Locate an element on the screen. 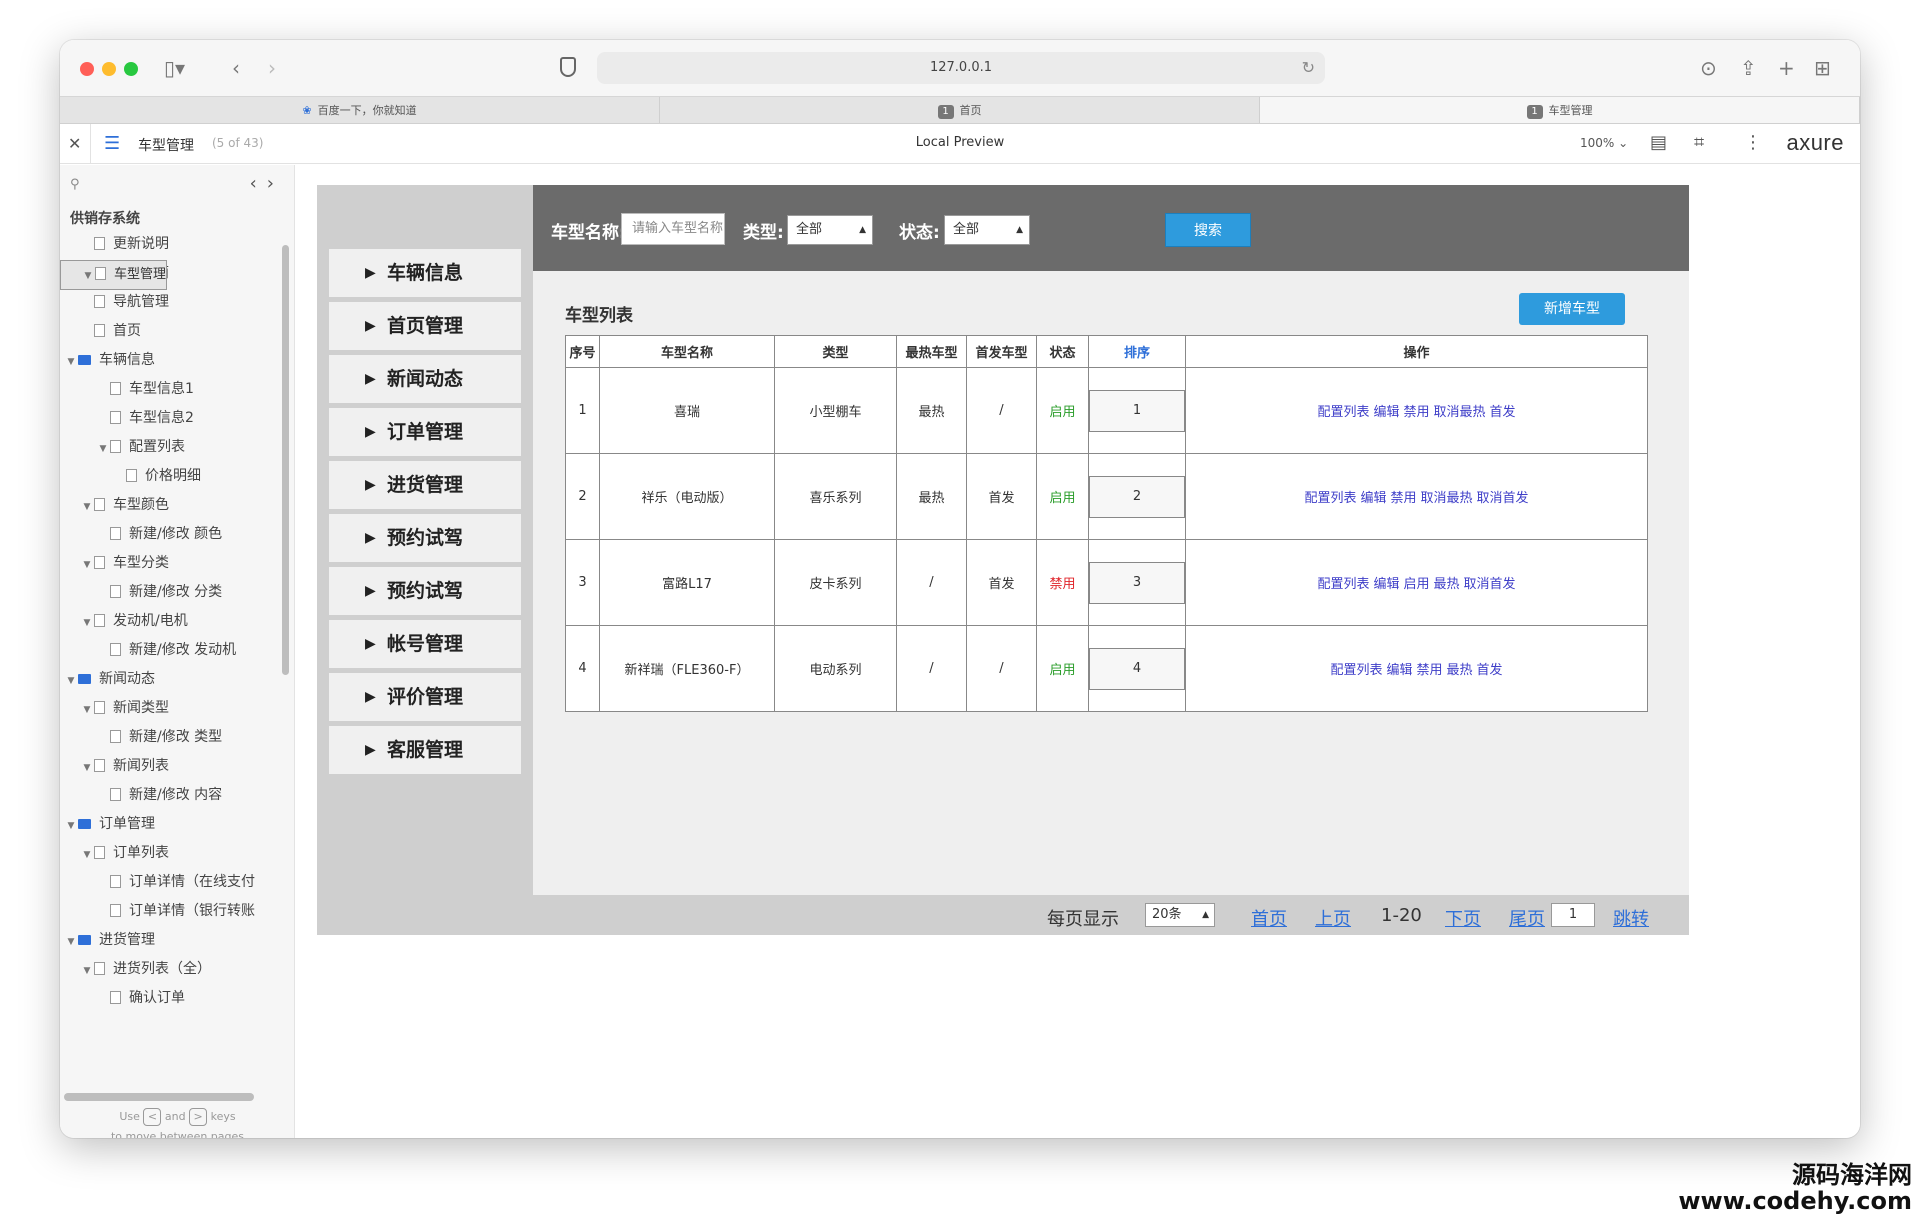 Image resolution: width=1920 pixels, height=1218 pixels. privacy-shield-icon is located at coordinates (568, 67).